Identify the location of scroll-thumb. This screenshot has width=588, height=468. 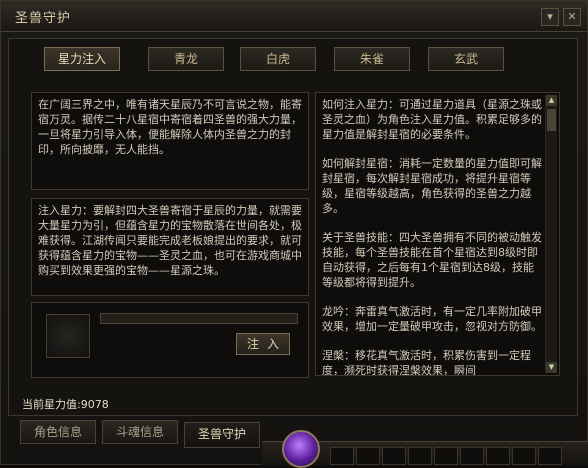
(551, 120).